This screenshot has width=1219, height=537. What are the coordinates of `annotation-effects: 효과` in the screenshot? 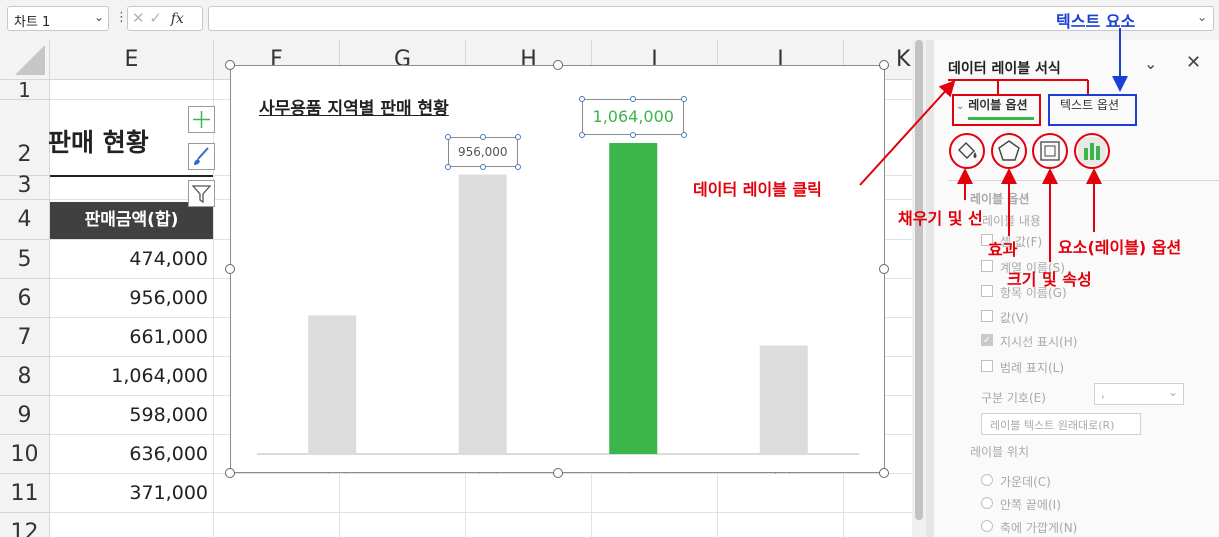 It's located at (1003, 249).